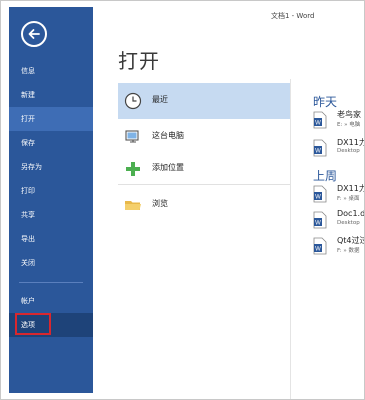 Image resolution: width=365 pixels, height=400 pixels. What do you see at coordinates (339, 247) in the screenshot?
I see `recent-file: W Qt4过过 F: » 数据` at bounding box center [339, 247].